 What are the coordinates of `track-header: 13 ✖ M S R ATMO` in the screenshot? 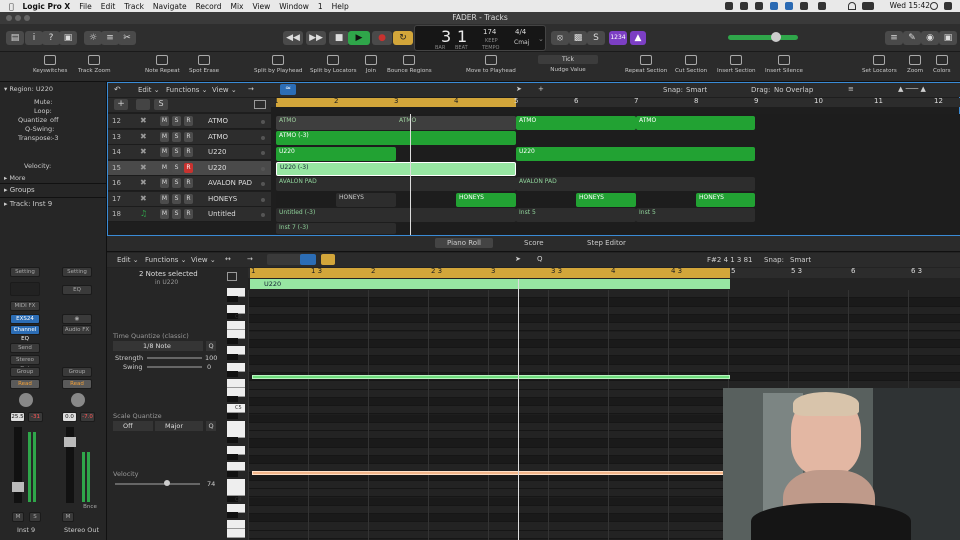 It's located at (189, 137).